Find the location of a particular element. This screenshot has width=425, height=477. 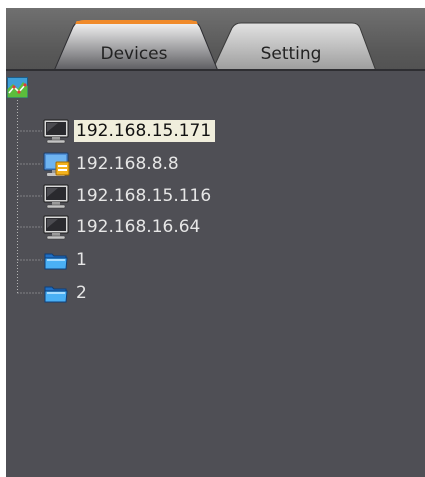

tree-item-device: 192.168.8.8 is located at coordinates (112, 164).